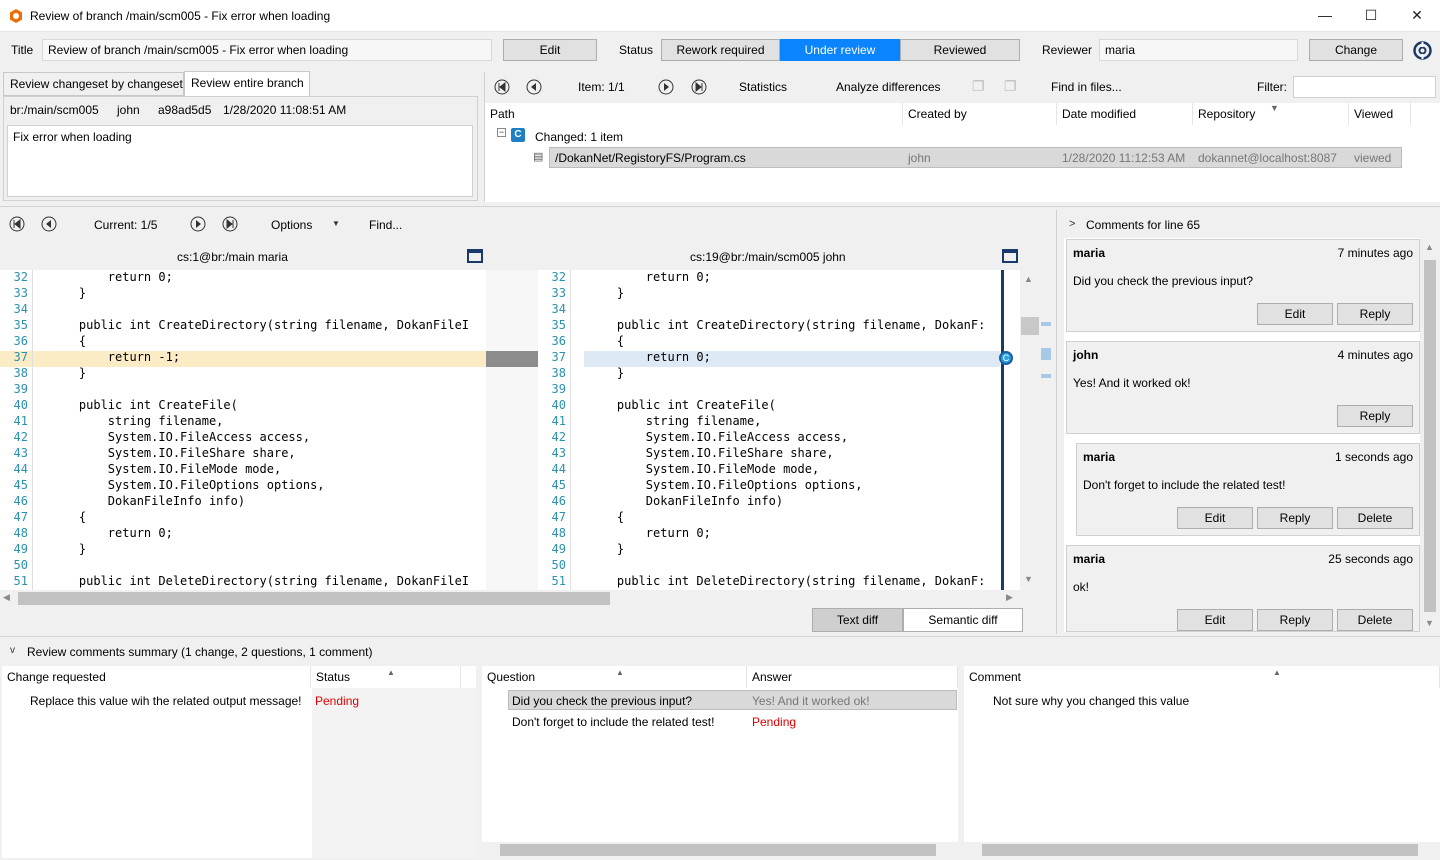 This screenshot has height=860, width=1440. I want to click on maximize-button: ☐, so click(1371, 15).